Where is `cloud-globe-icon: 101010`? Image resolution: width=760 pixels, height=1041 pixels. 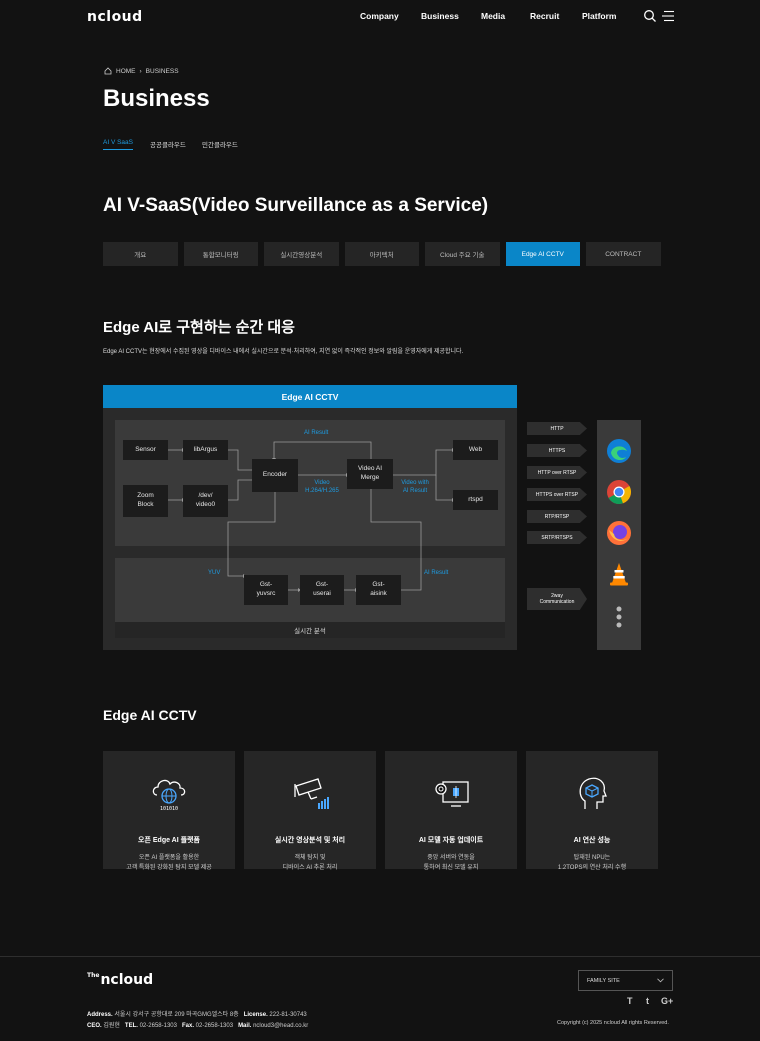 cloud-globe-icon: 101010 is located at coordinates (169, 795).